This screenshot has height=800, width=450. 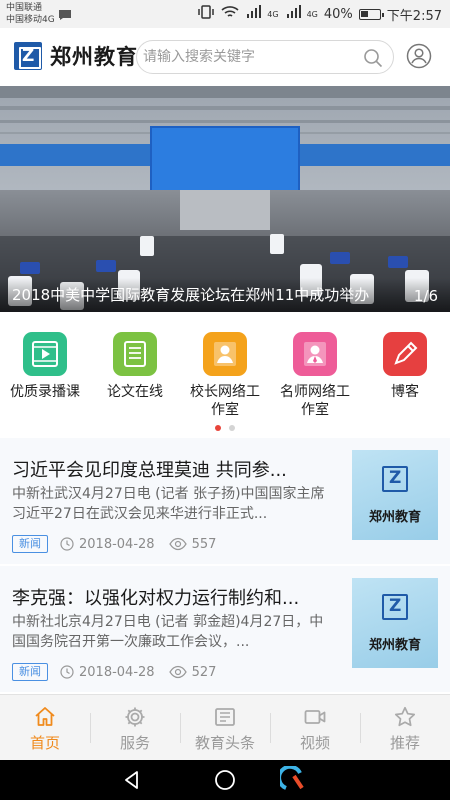 I want to click on nav-label: 优质录播课, so click(x=45, y=392).